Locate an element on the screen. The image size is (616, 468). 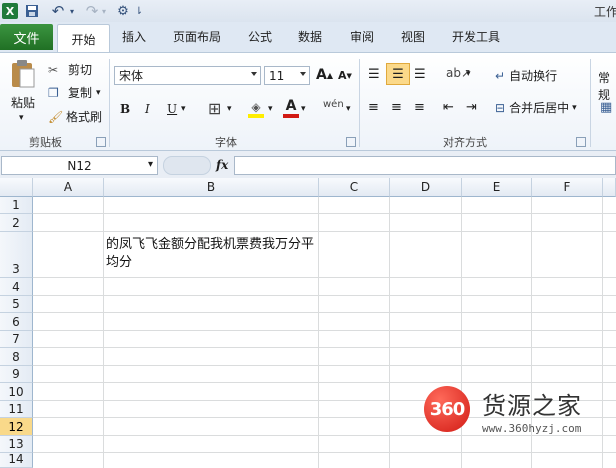
row-header: 7 is located at coordinates (16, 339).